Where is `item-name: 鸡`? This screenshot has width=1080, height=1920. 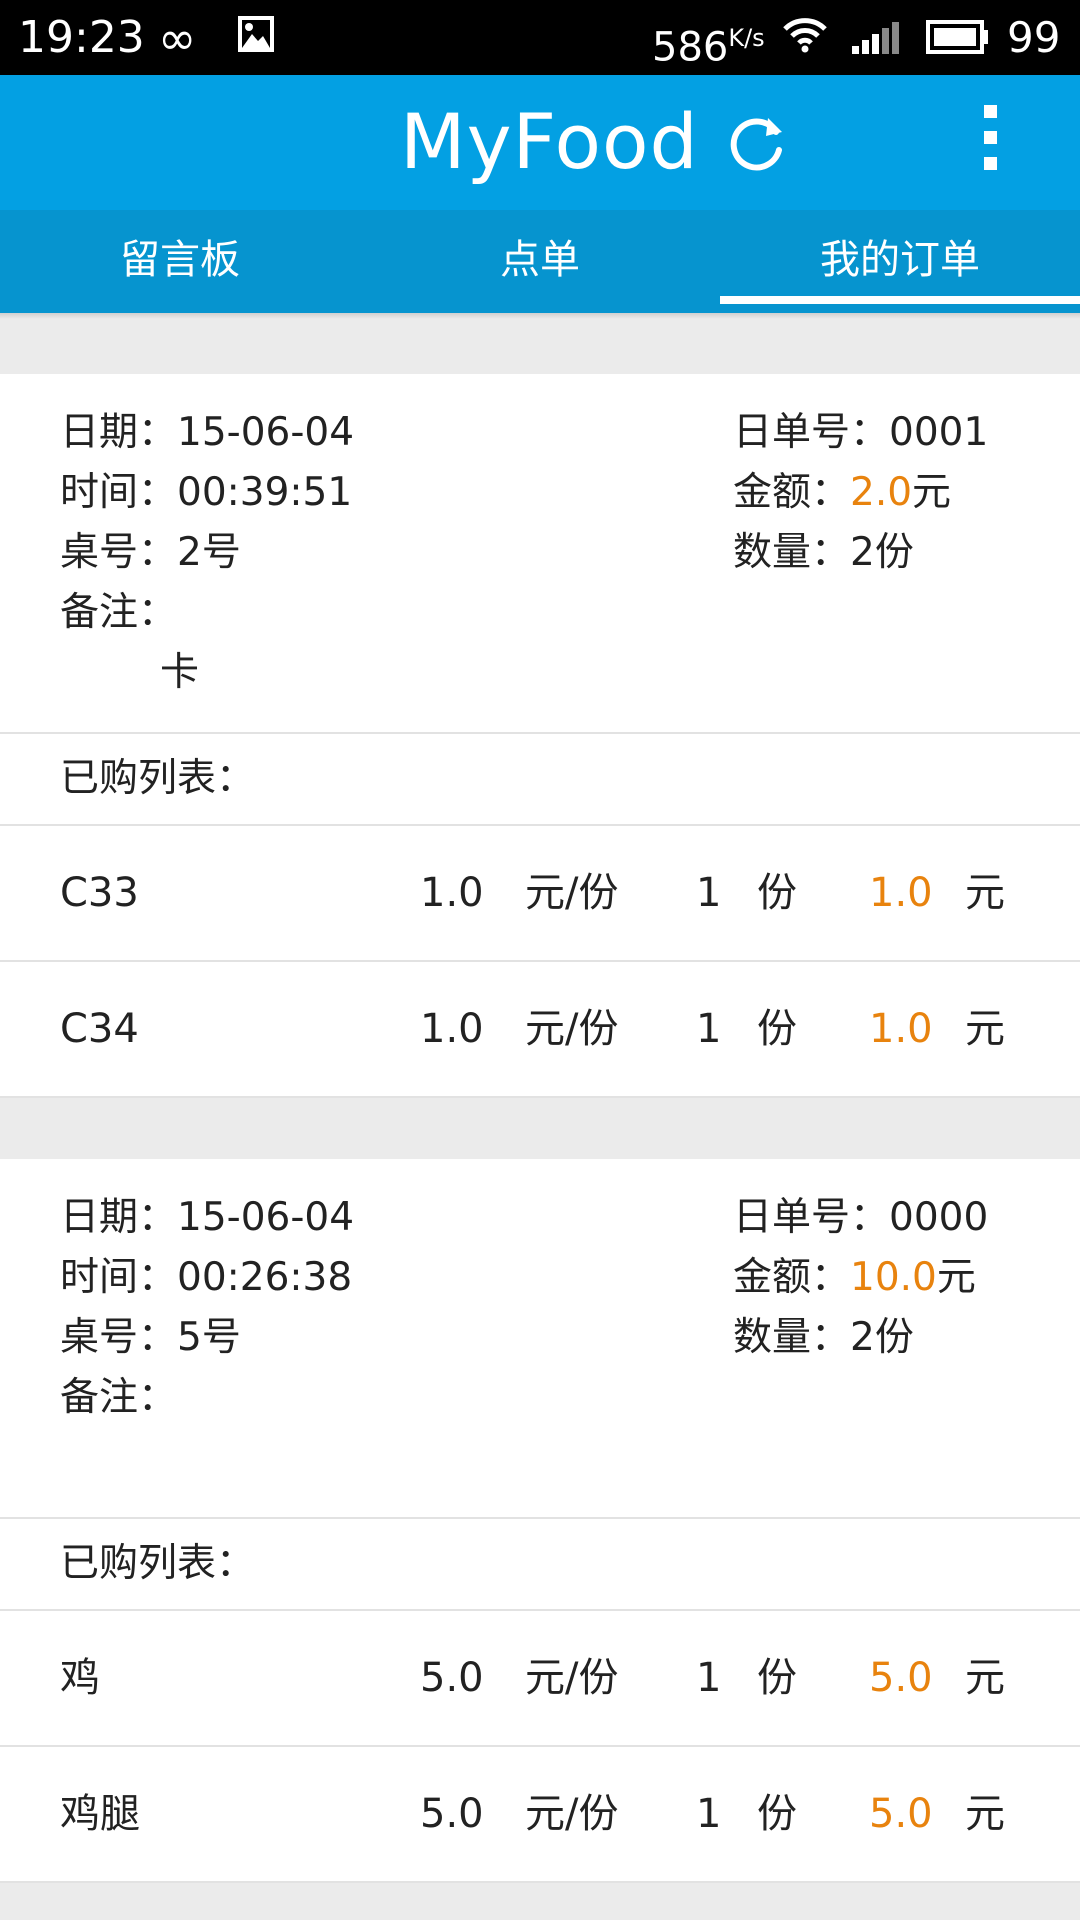 item-name: 鸡 is located at coordinates (80, 1678).